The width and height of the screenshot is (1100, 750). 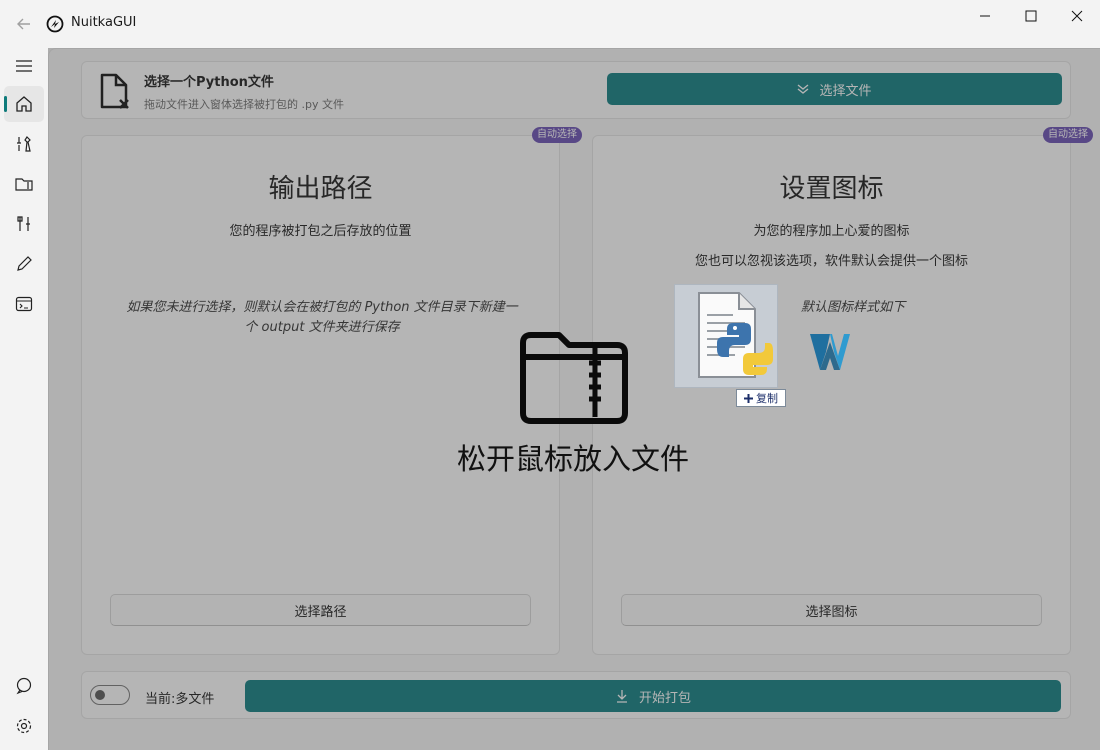 I want to click on default-app-icon, so click(x=830, y=352).